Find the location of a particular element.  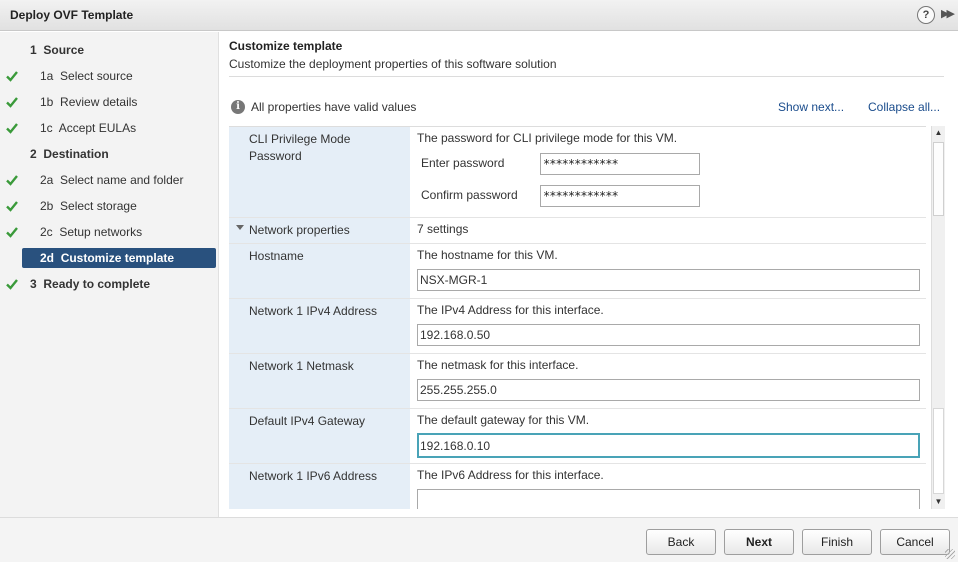

step-1b-review-details: 1b Review details is located at coordinates (119, 102).